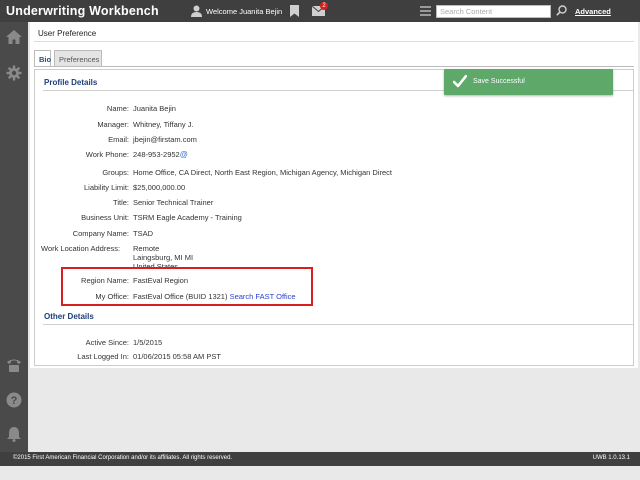  Describe the element at coordinates (106, 187) in the screenshot. I see `field-label: Liability Limit:` at that location.